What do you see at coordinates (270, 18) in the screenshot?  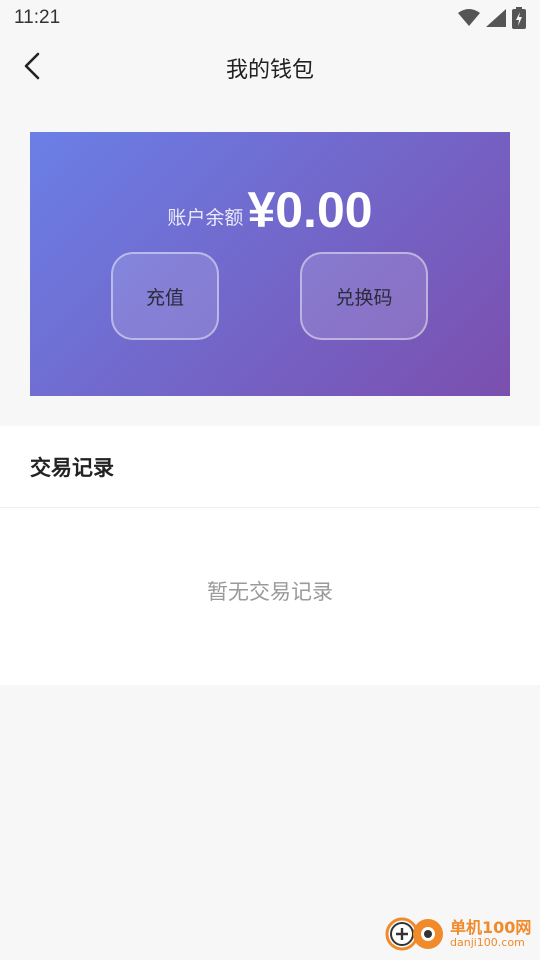 I see `status-bar: 11:21` at bounding box center [270, 18].